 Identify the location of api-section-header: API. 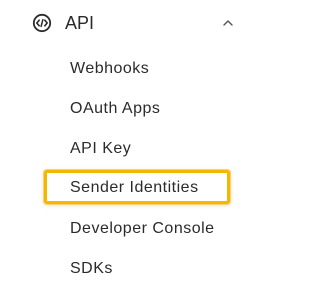
(125, 23).